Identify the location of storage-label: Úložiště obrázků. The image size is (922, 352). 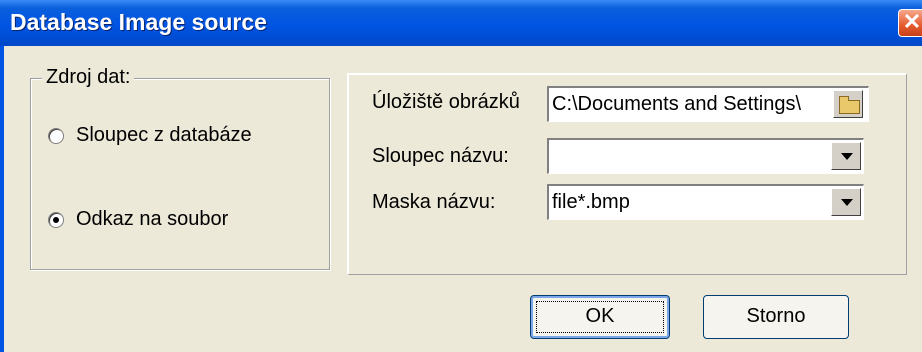
(446, 102).